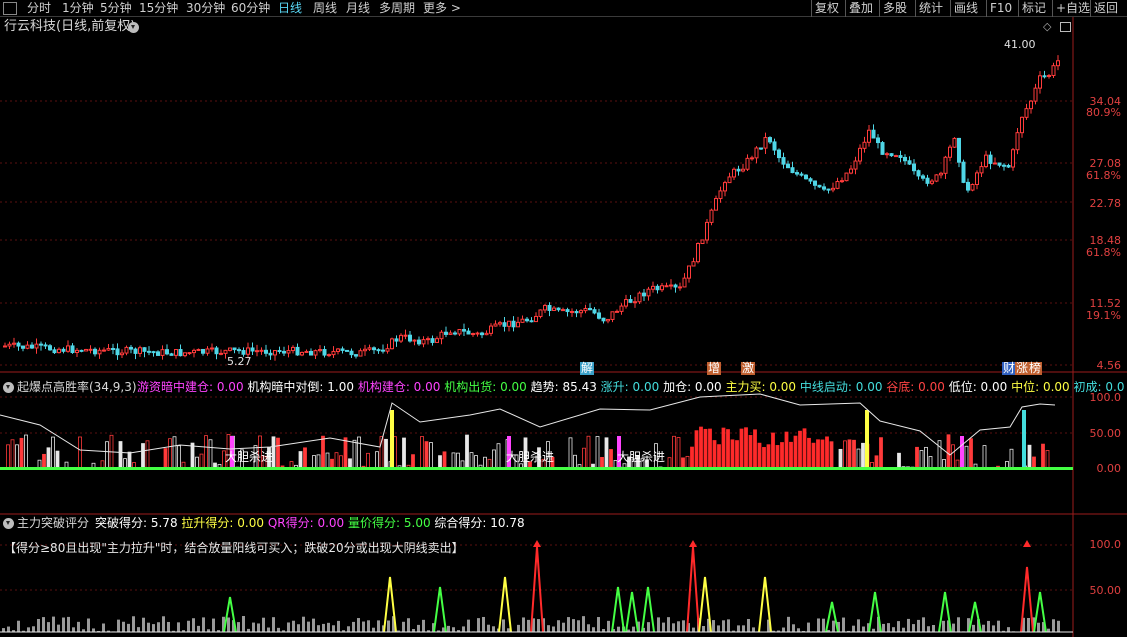 Image resolution: width=1127 pixels, height=637 pixels. I want to click on stock-title: 行云科技(日线,前复权), so click(70, 26).